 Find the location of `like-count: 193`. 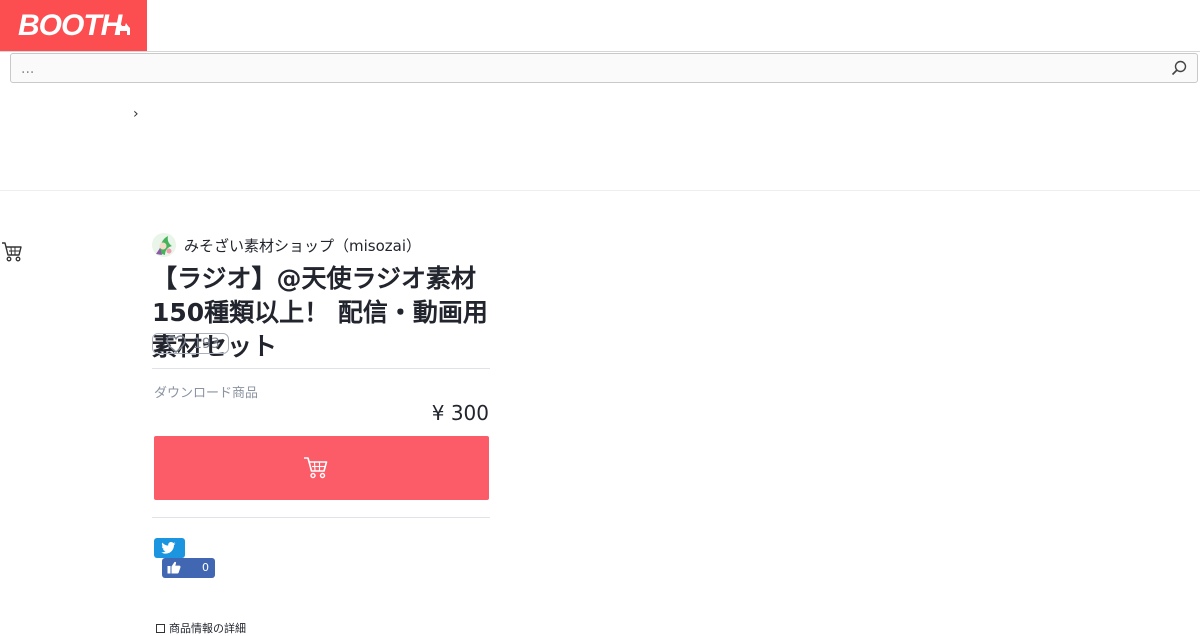

like-count: 193 is located at coordinates (206, 344).